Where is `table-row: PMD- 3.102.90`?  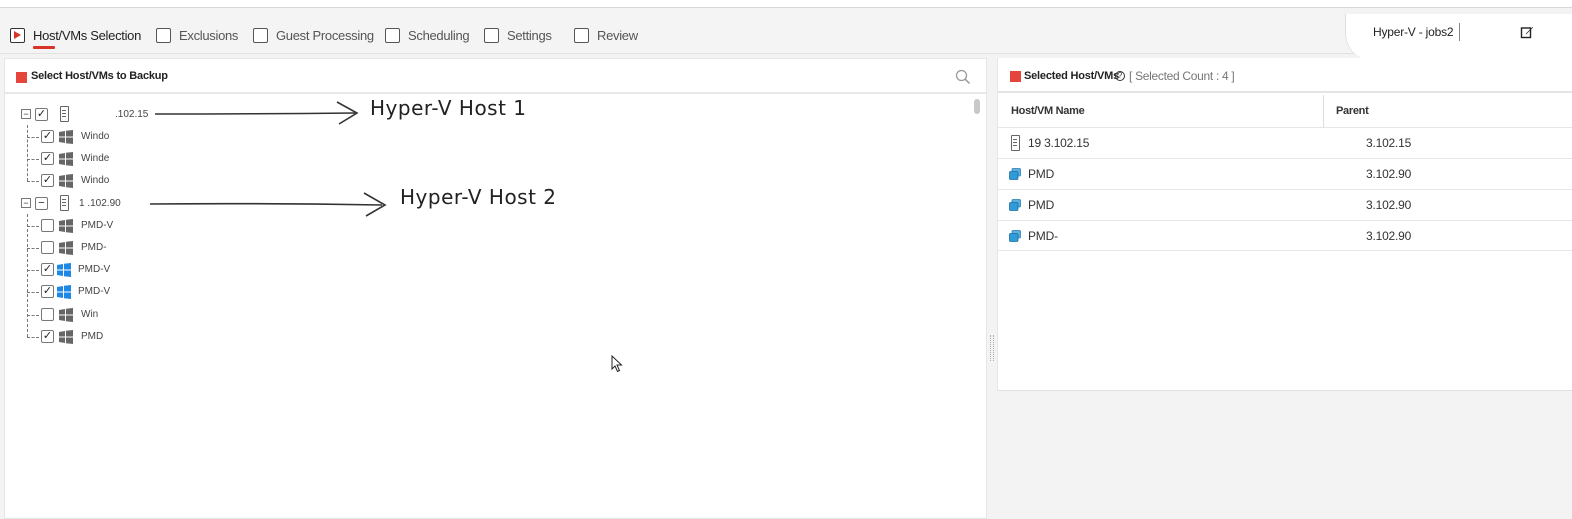
table-row: PMD- 3.102.90 is located at coordinates (1285, 235).